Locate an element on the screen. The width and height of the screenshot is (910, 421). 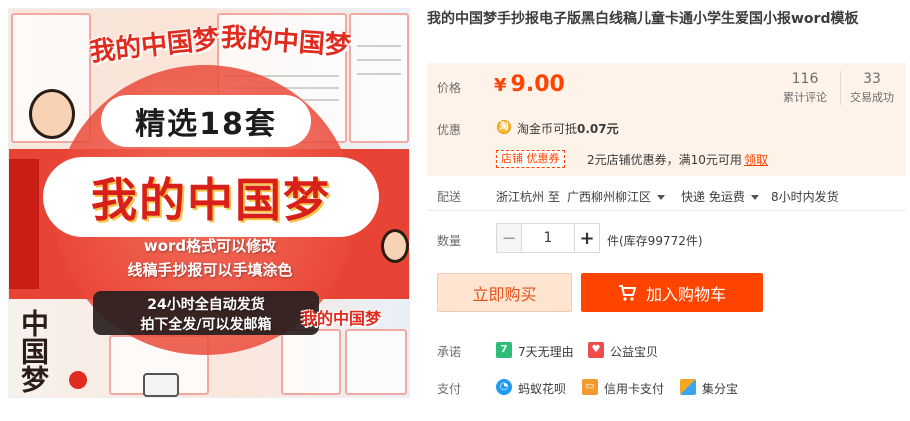
charity-heart-icon: ♥ is located at coordinates (596, 350).